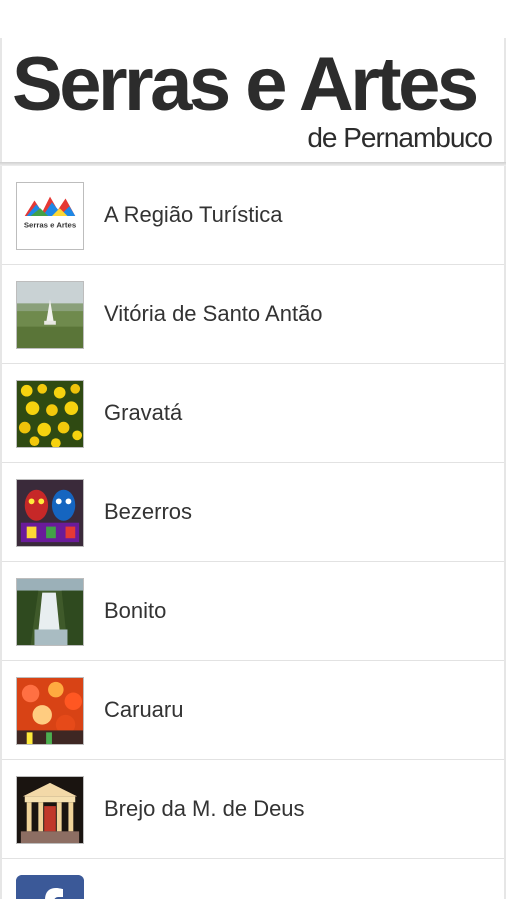 The width and height of the screenshot is (506, 900). What do you see at coordinates (193, 214) in the screenshot?
I see `menu-item-label: A Região Turística` at bounding box center [193, 214].